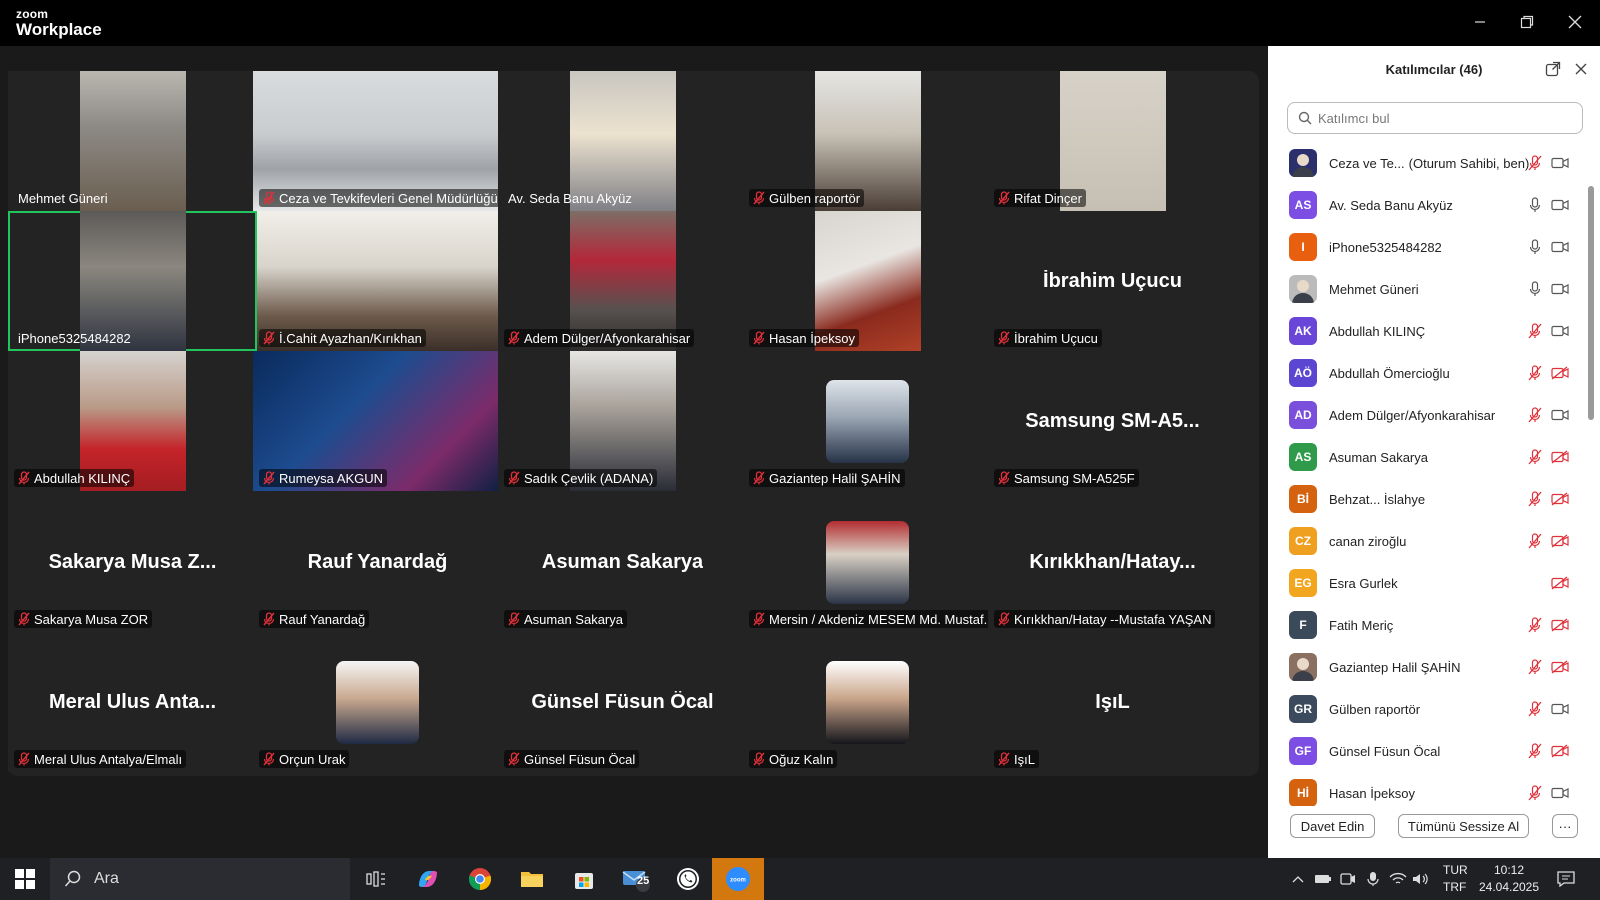  What do you see at coordinates (132, 141) in the screenshot?
I see `participant-tile: Mehmet Güneri` at bounding box center [132, 141].